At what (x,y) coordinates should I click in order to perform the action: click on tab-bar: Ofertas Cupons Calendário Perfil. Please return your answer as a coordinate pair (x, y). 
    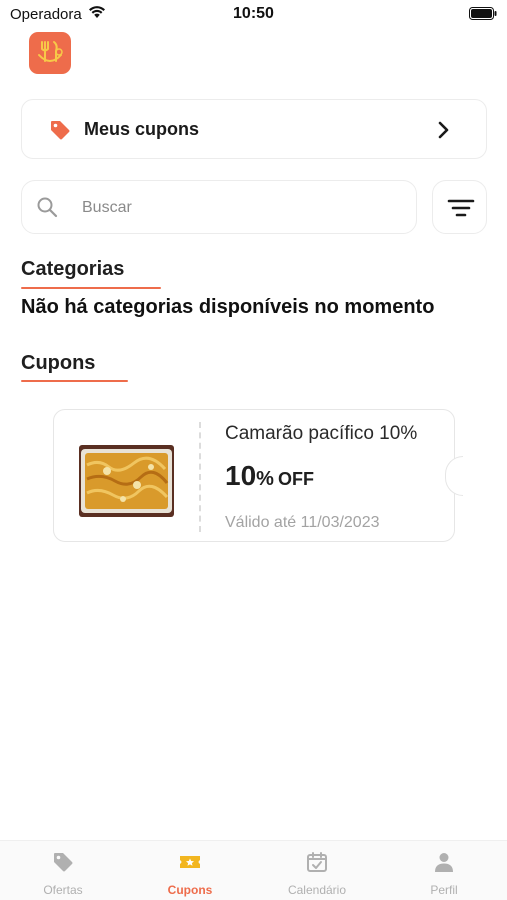
    Looking at the image, I should click on (253, 870).